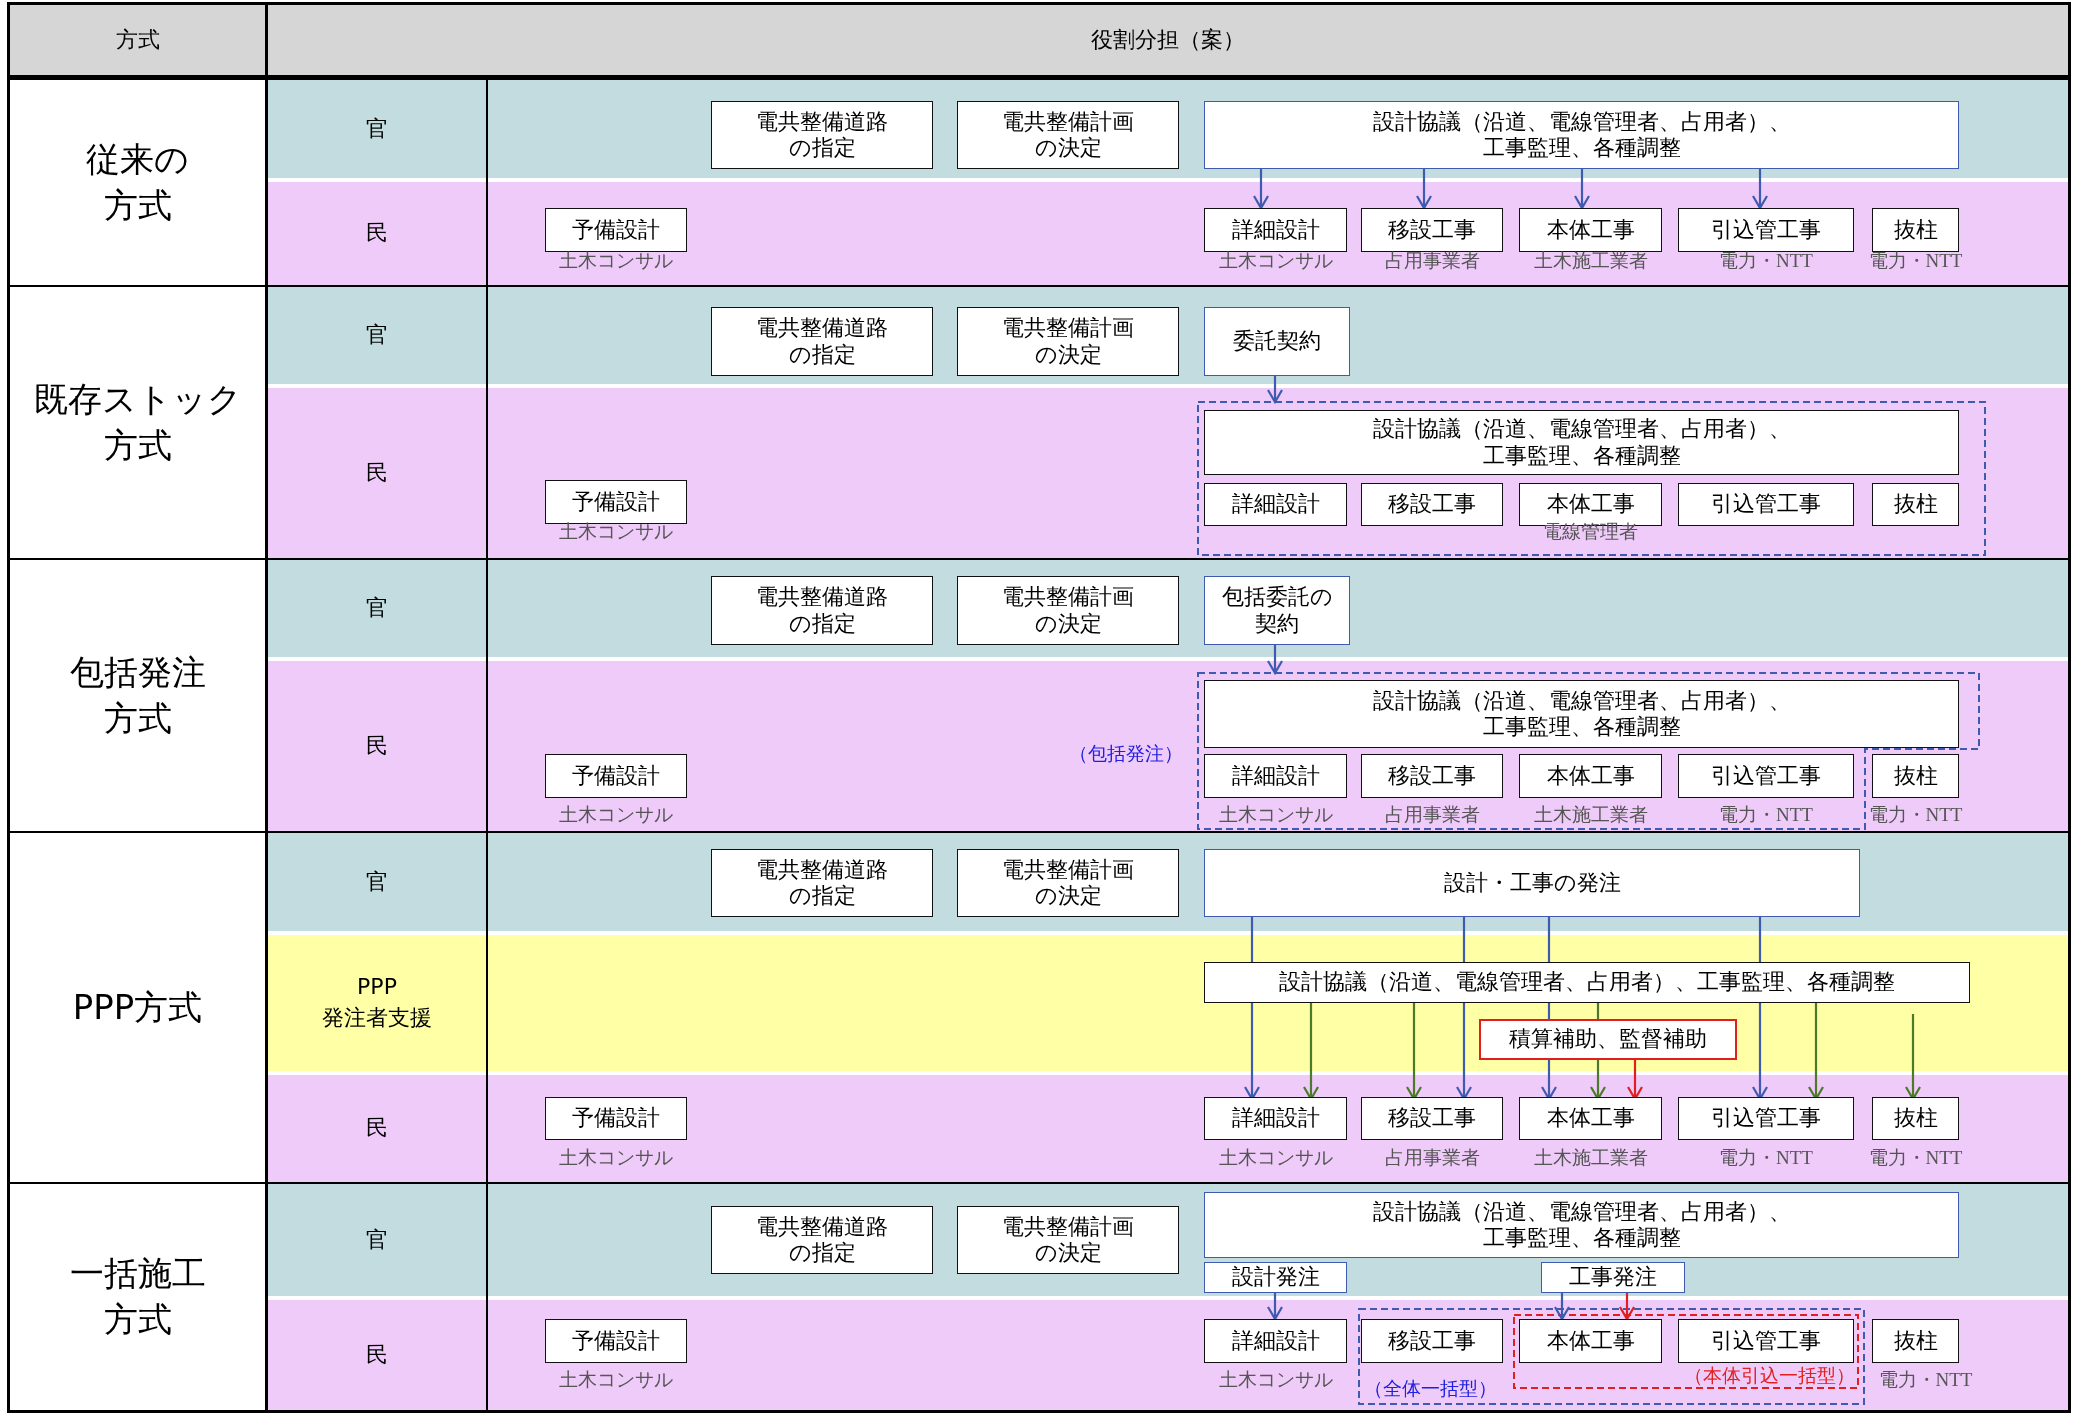 The image size is (2084, 1427). Describe the element at coordinates (137, 422) in the screenshot. I see `method-name: 既存ストック方式` at that location.